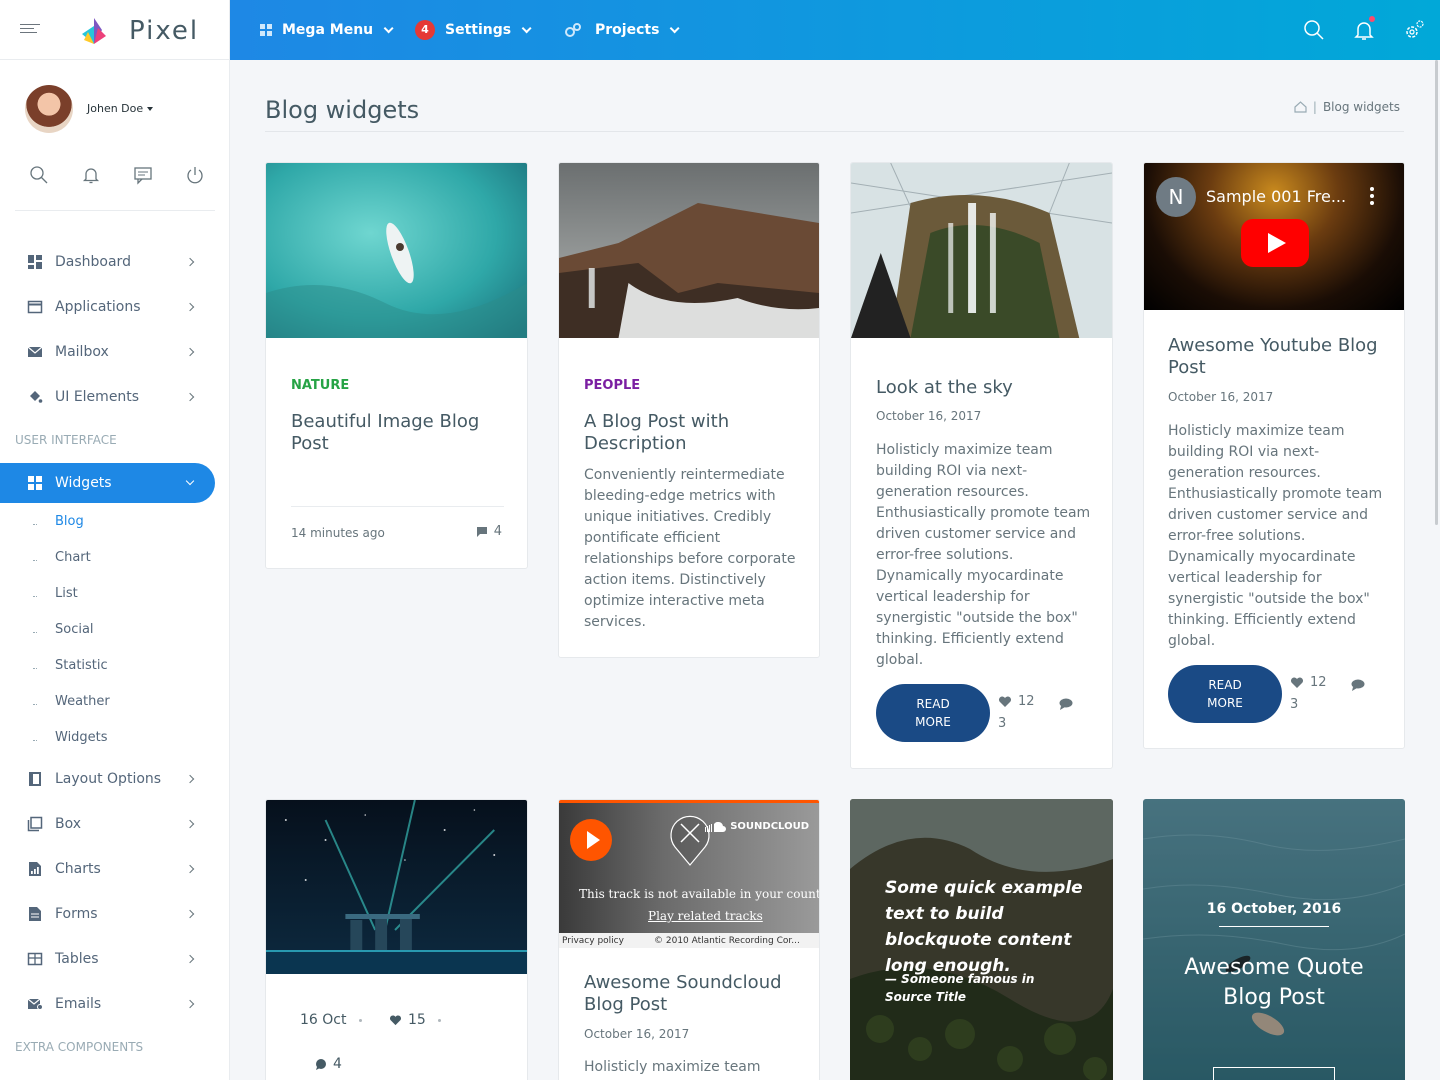 Image resolution: width=1440 pixels, height=1080 pixels. Describe the element at coordinates (30, 31) in the screenshot. I see `hamburger-icon` at that location.